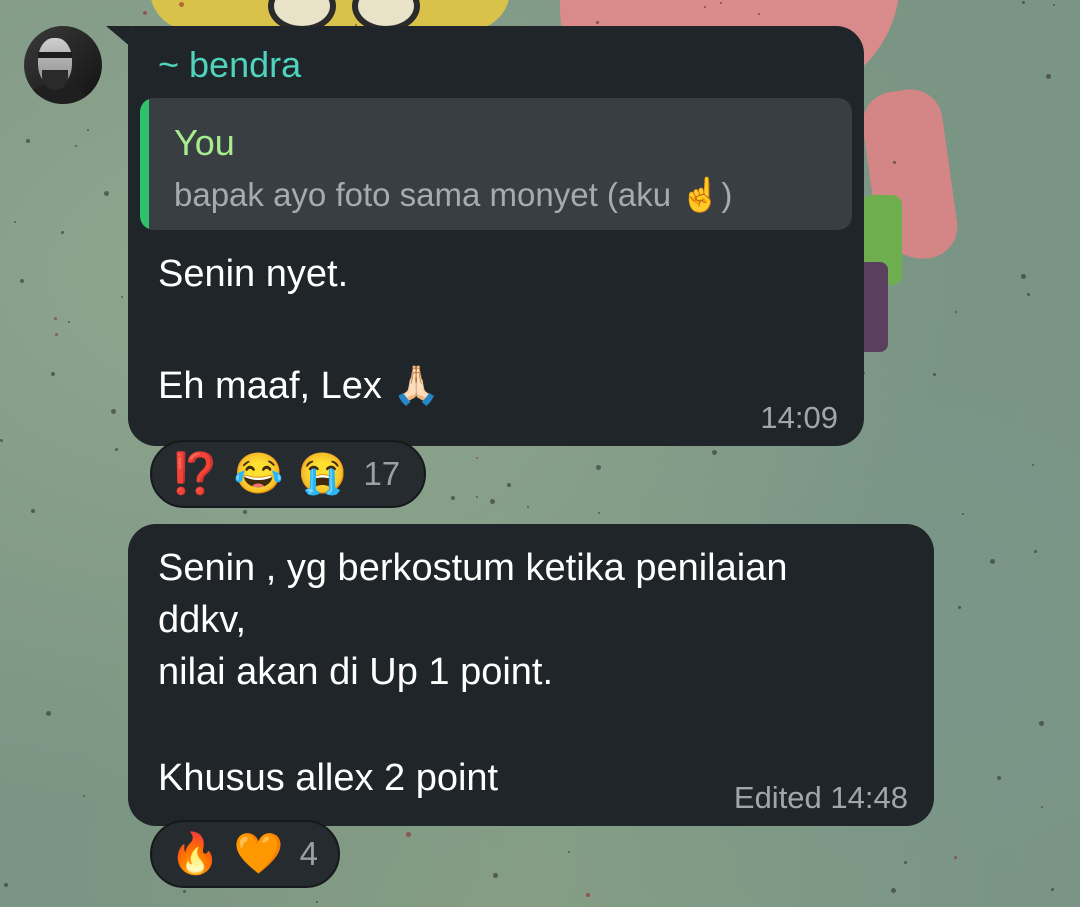  I want to click on message-line: Khusus allex 2 point, so click(328, 778).